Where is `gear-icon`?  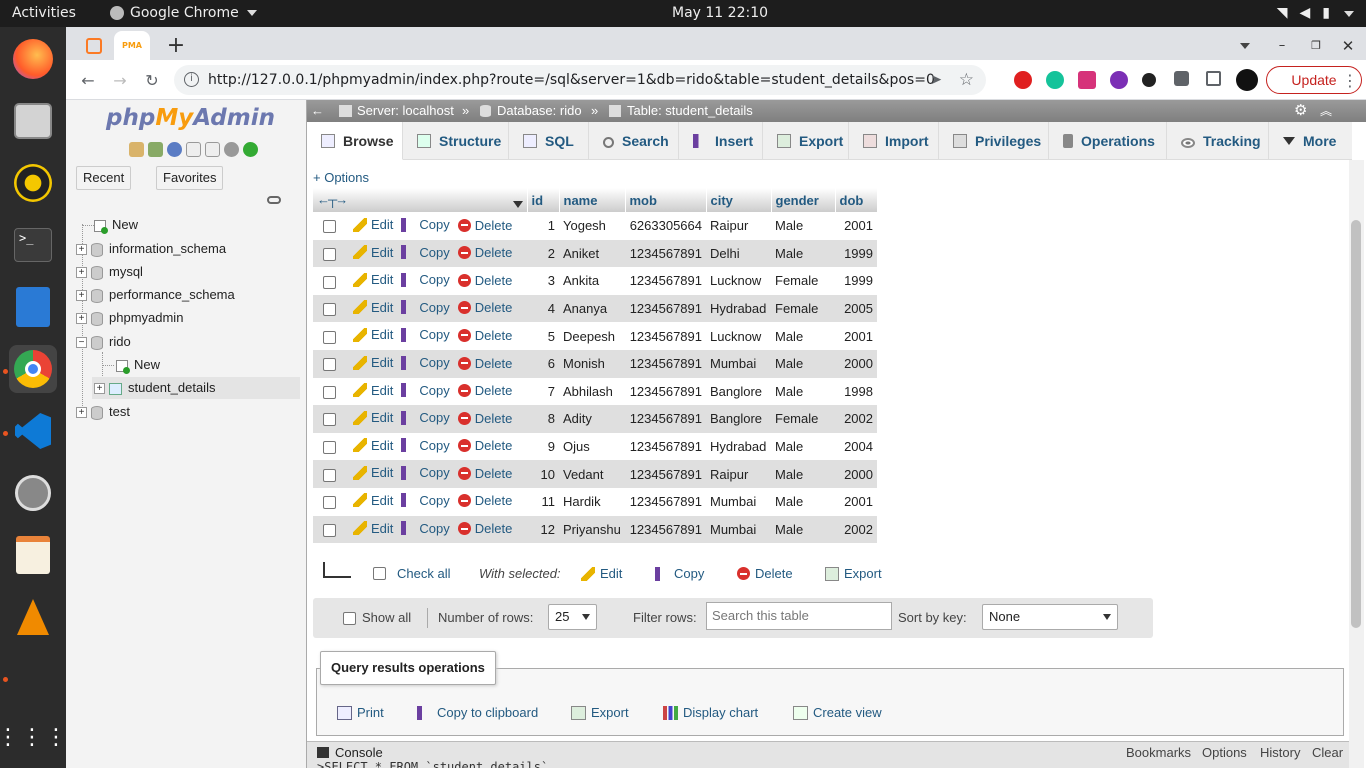 gear-icon is located at coordinates (231, 149).